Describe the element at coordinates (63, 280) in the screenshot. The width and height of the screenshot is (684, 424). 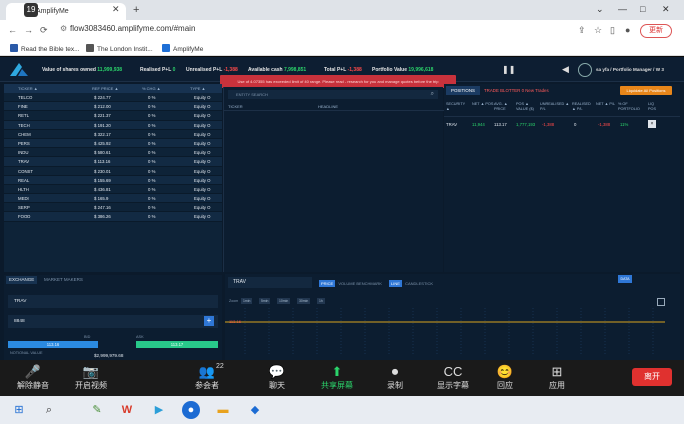
I see `tab-market-makers: MARKET MAKERS` at that location.